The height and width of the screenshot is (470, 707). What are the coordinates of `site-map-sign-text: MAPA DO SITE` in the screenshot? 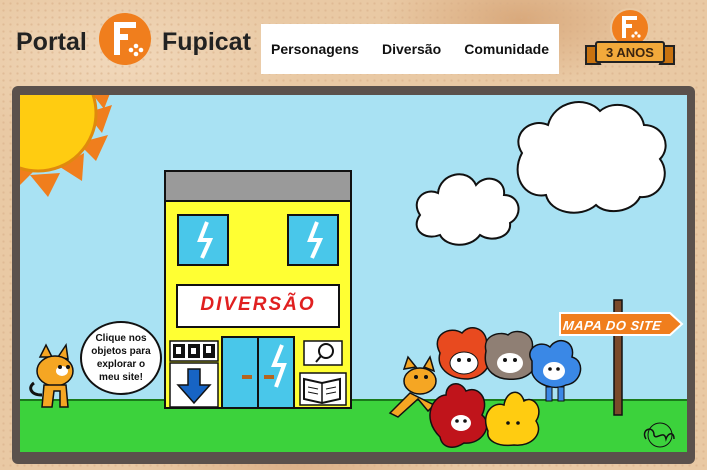 It's located at (618, 325).